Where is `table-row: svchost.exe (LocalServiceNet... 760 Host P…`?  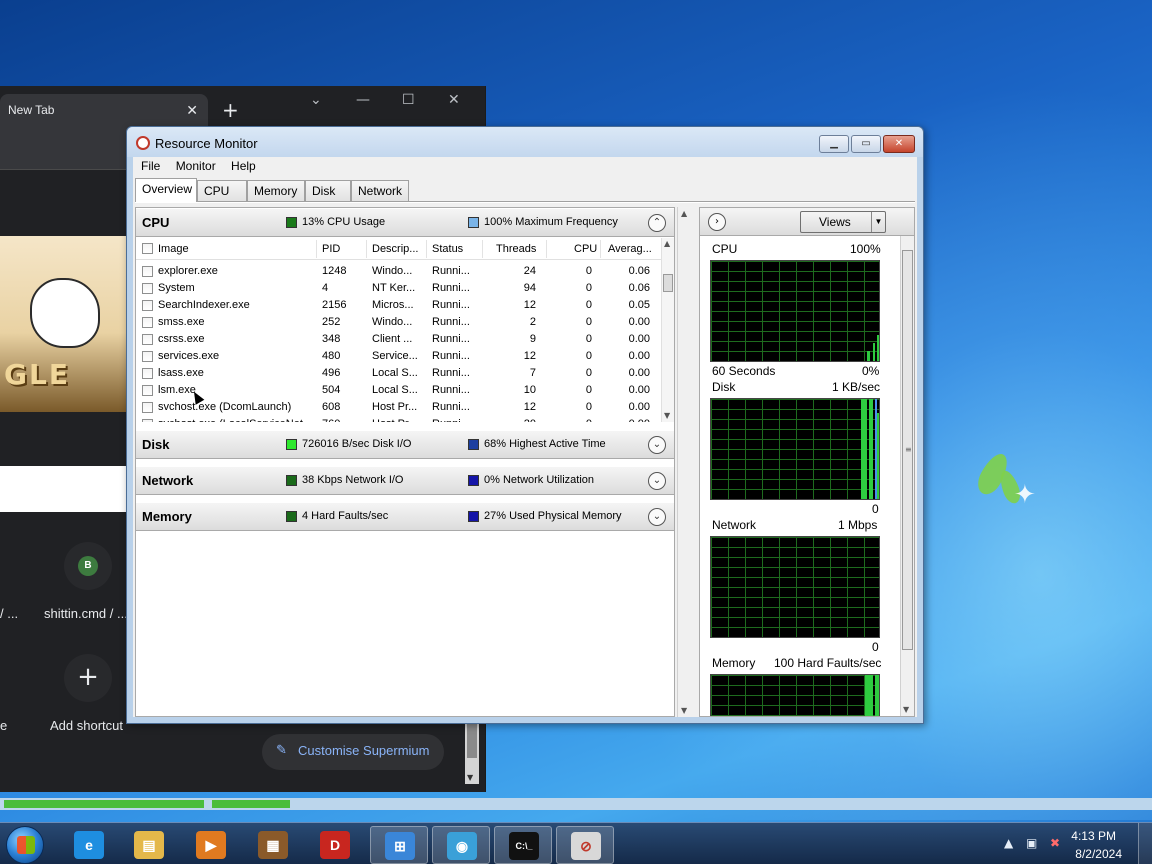 table-row: svchost.exe (LocalServiceNet... 760 Host P… is located at coordinates (400, 419).